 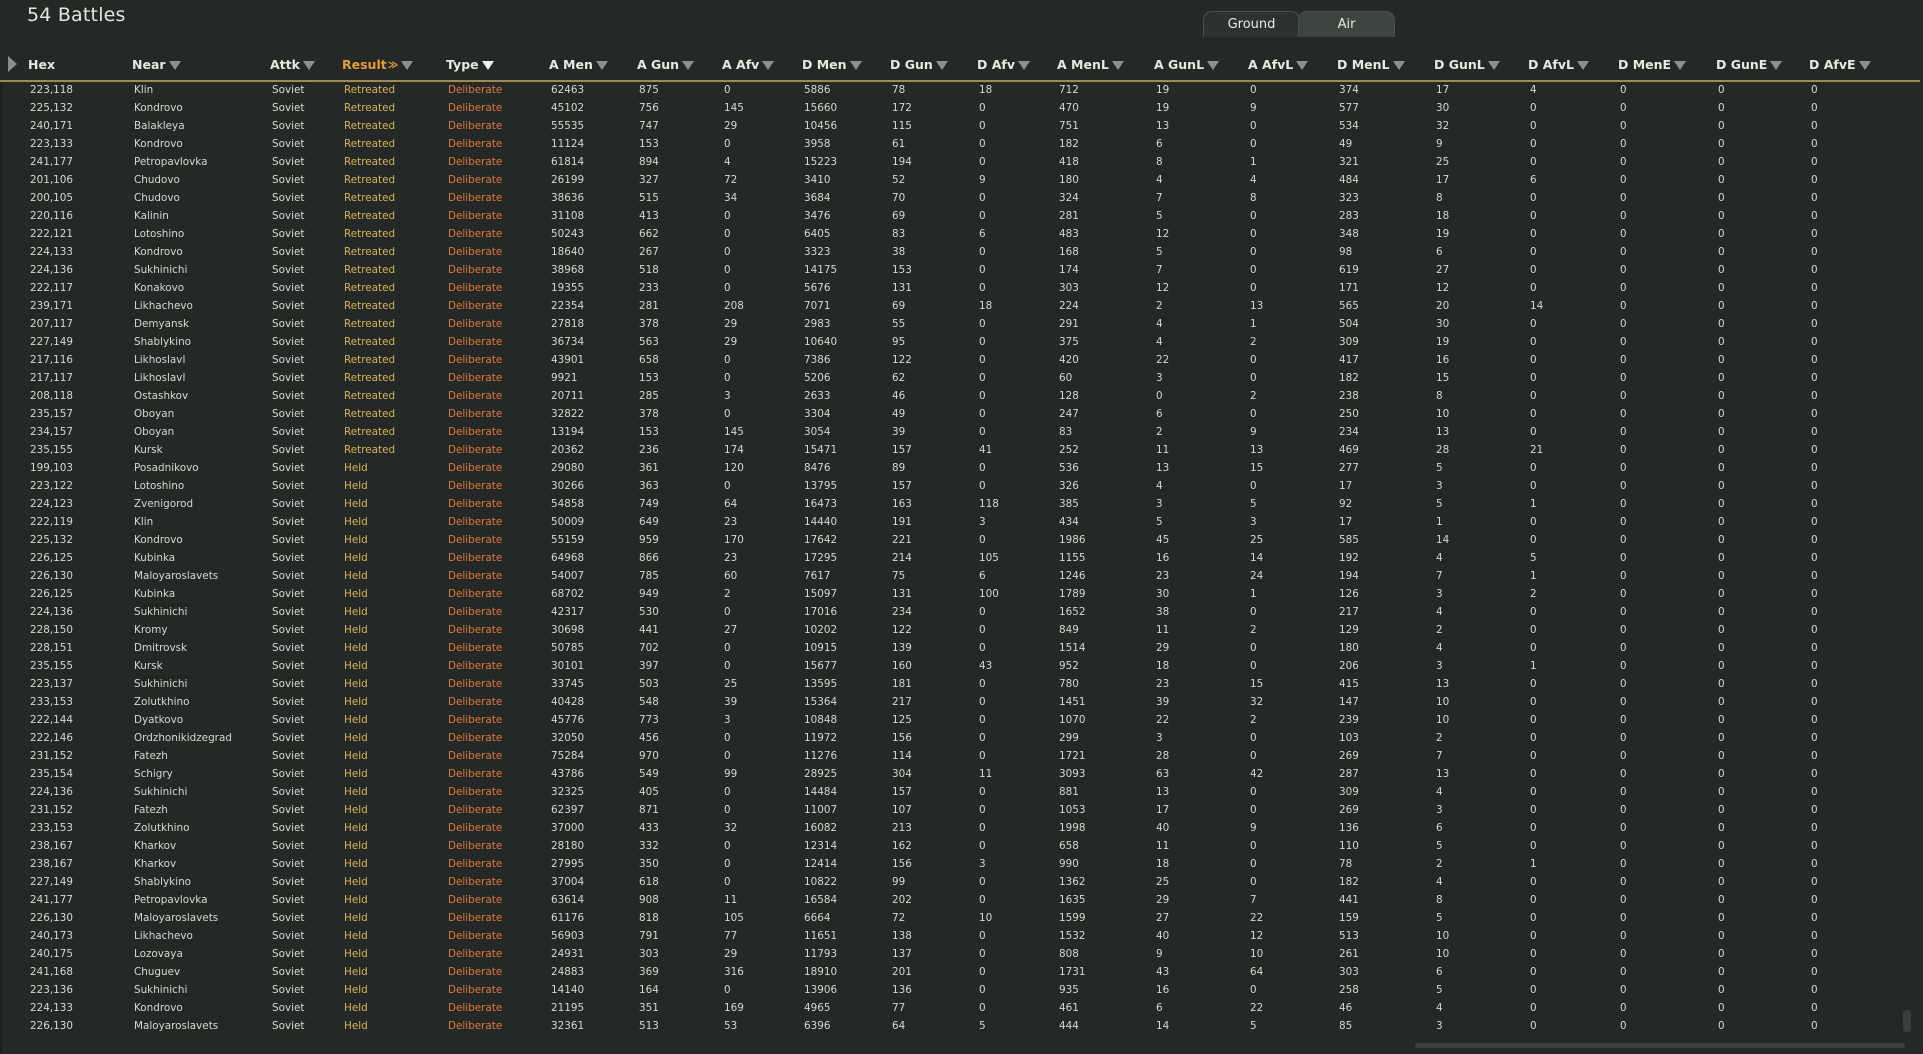 What do you see at coordinates (1558, 64) in the screenshot?
I see `column-header-d-afvl: D AfvL` at bounding box center [1558, 64].